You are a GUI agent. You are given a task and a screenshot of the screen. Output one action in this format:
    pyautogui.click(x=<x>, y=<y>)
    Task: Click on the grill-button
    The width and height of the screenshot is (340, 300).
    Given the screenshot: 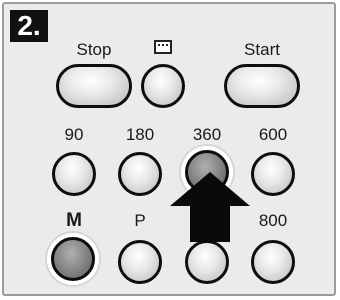 What is the action you would take?
    pyautogui.click(x=163, y=86)
    